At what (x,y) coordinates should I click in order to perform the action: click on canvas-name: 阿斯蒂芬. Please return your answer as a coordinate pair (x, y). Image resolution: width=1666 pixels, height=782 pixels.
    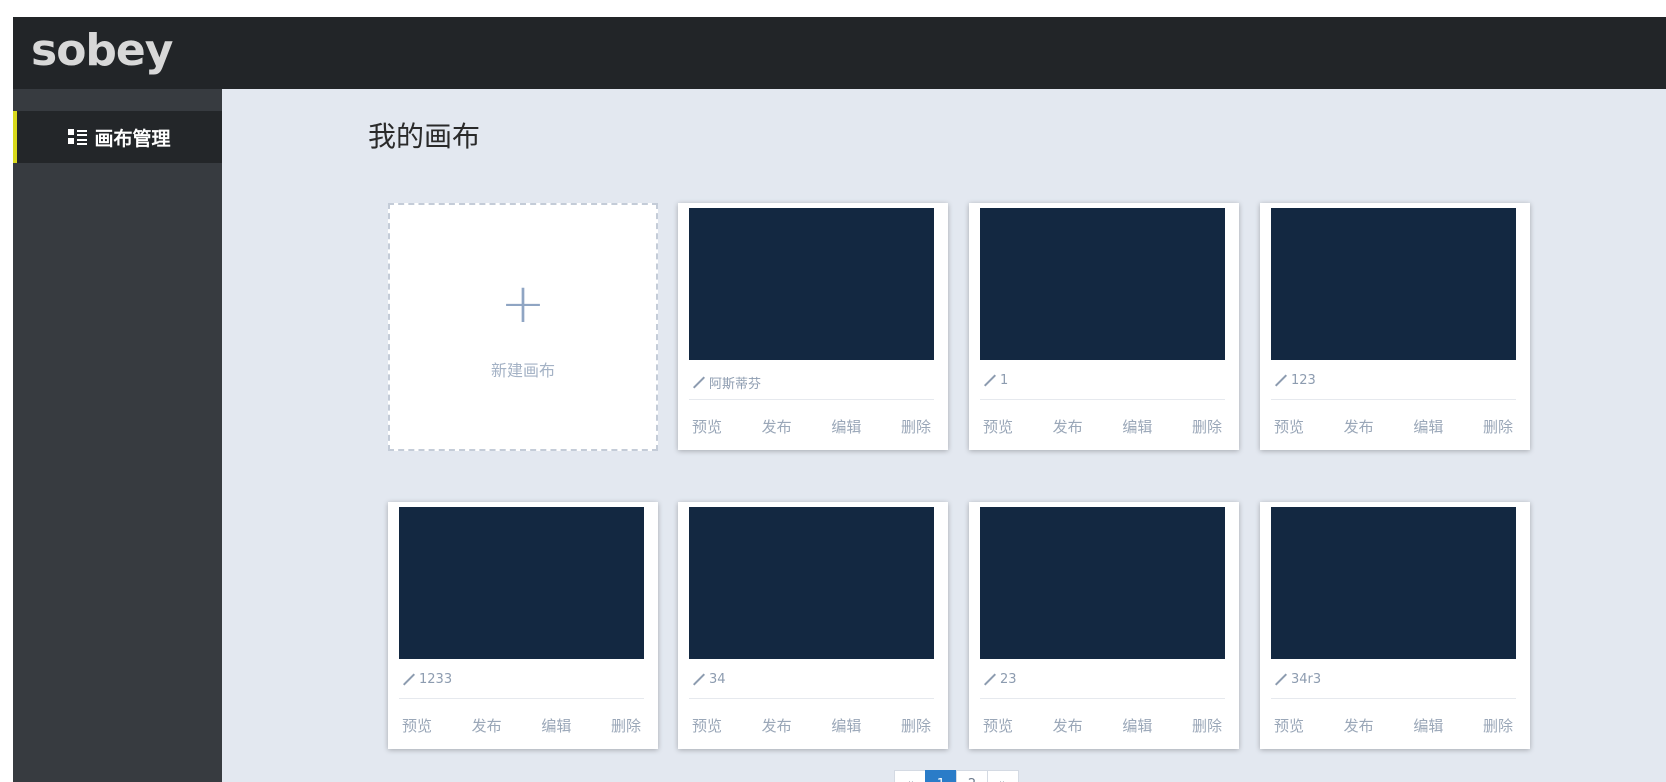
    Looking at the image, I should click on (726, 382).